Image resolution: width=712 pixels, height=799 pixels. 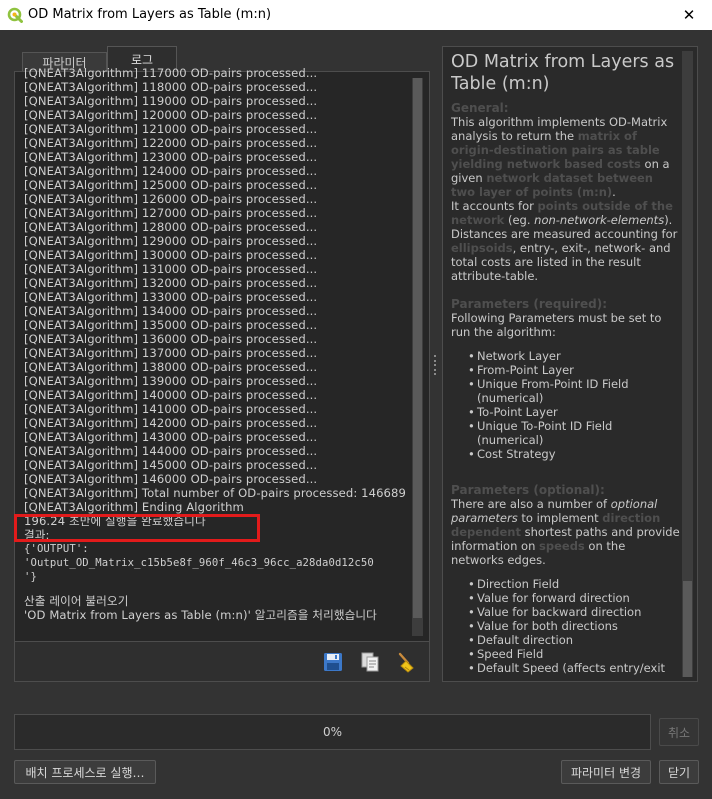 I want to click on close-icon: ✕, so click(x=689, y=15).